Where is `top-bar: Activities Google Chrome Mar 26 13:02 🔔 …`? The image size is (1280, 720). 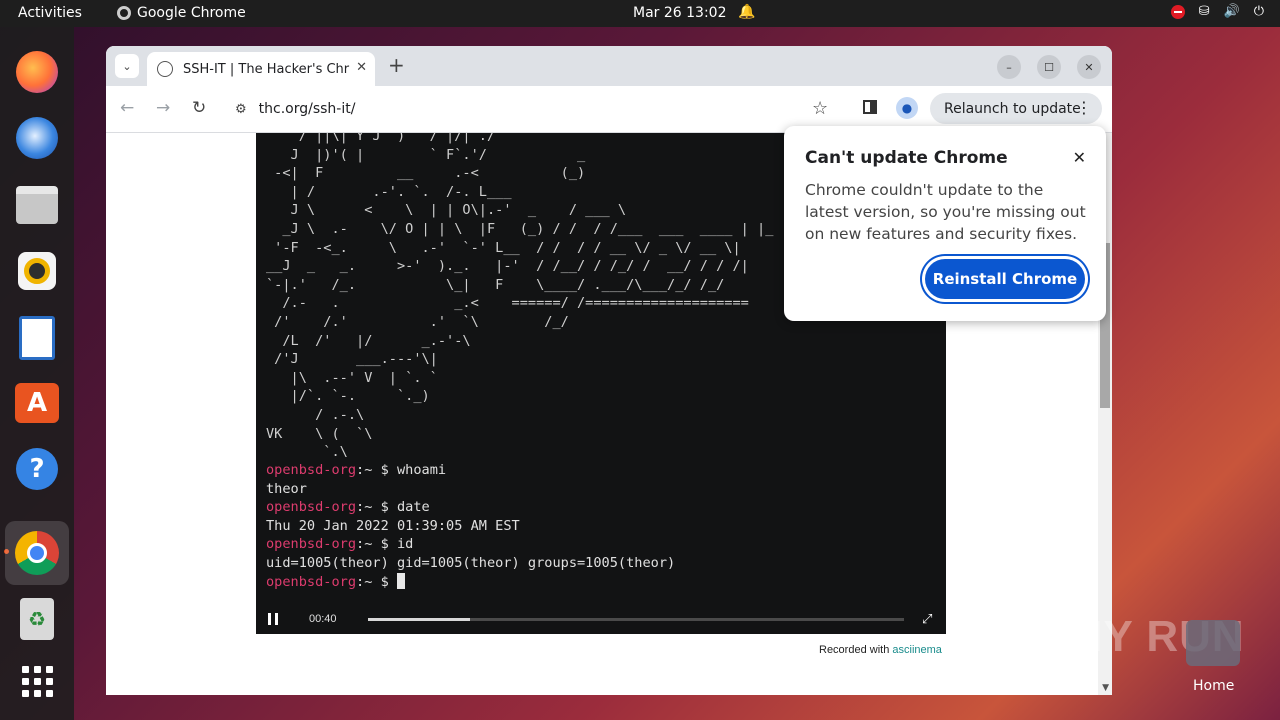 top-bar: Activities Google Chrome Mar 26 13:02 🔔 … is located at coordinates (640, 13).